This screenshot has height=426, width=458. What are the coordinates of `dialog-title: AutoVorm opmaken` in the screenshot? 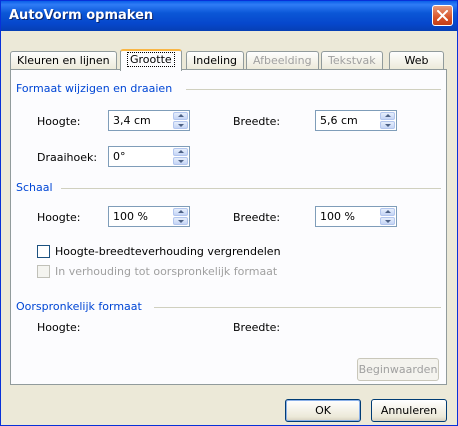 It's located at (81, 15).